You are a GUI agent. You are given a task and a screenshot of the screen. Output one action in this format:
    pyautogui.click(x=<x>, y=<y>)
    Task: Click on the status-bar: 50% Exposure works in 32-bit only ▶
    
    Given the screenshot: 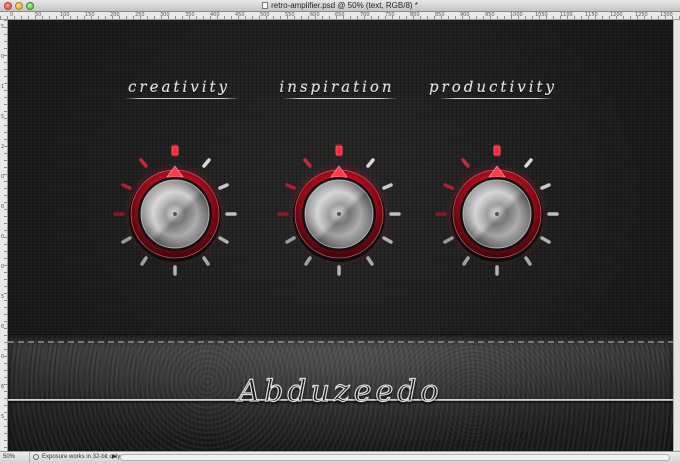 What is the action you would take?
    pyautogui.click(x=340, y=457)
    